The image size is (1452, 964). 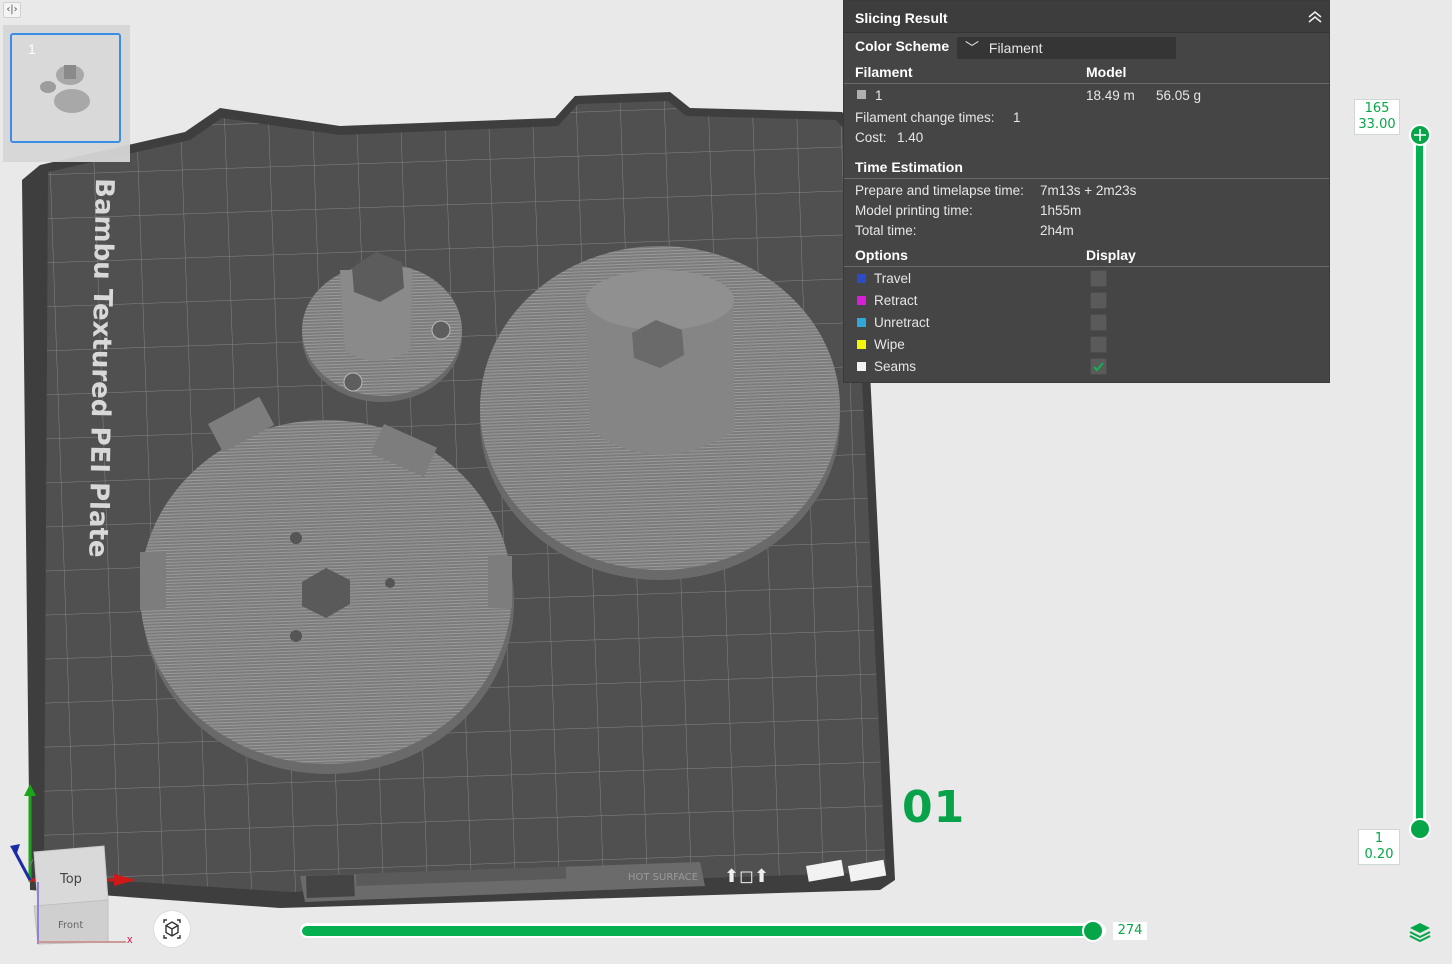 I want to click on prepare-time-value: 7m13s + 2m23s, so click(x=1088, y=190).